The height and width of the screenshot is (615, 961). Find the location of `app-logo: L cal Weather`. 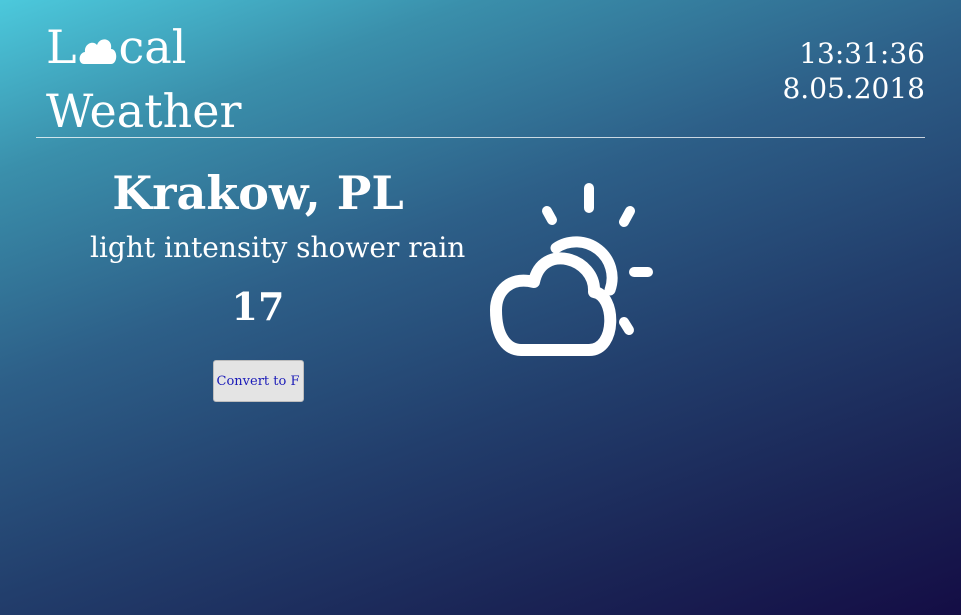

app-logo: L cal Weather is located at coordinates (146, 74).